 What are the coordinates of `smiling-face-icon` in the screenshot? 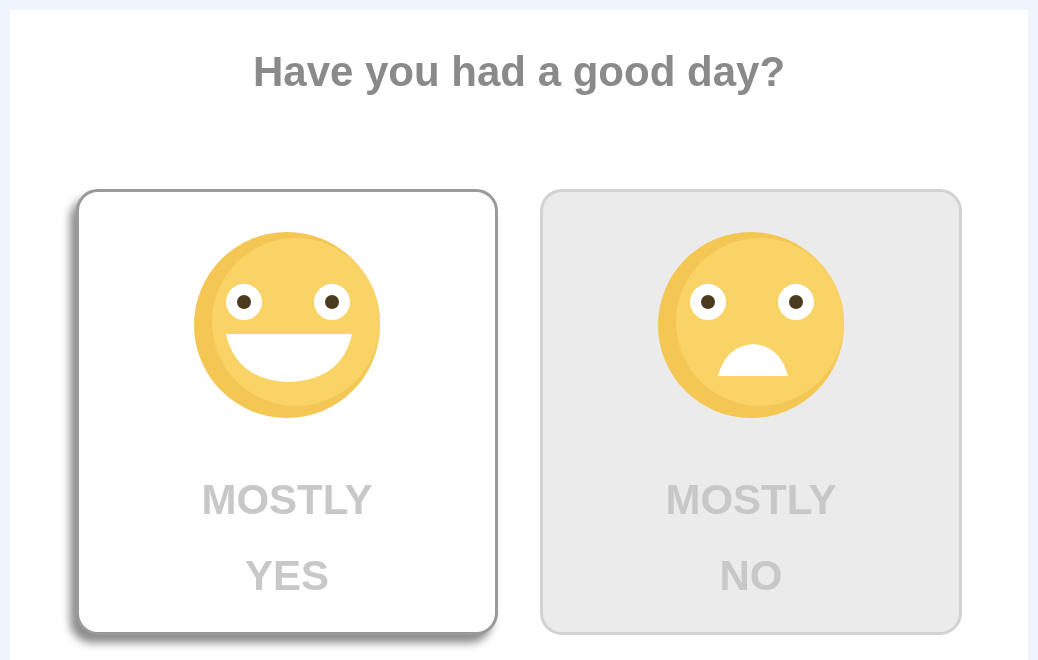 It's located at (287, 325).